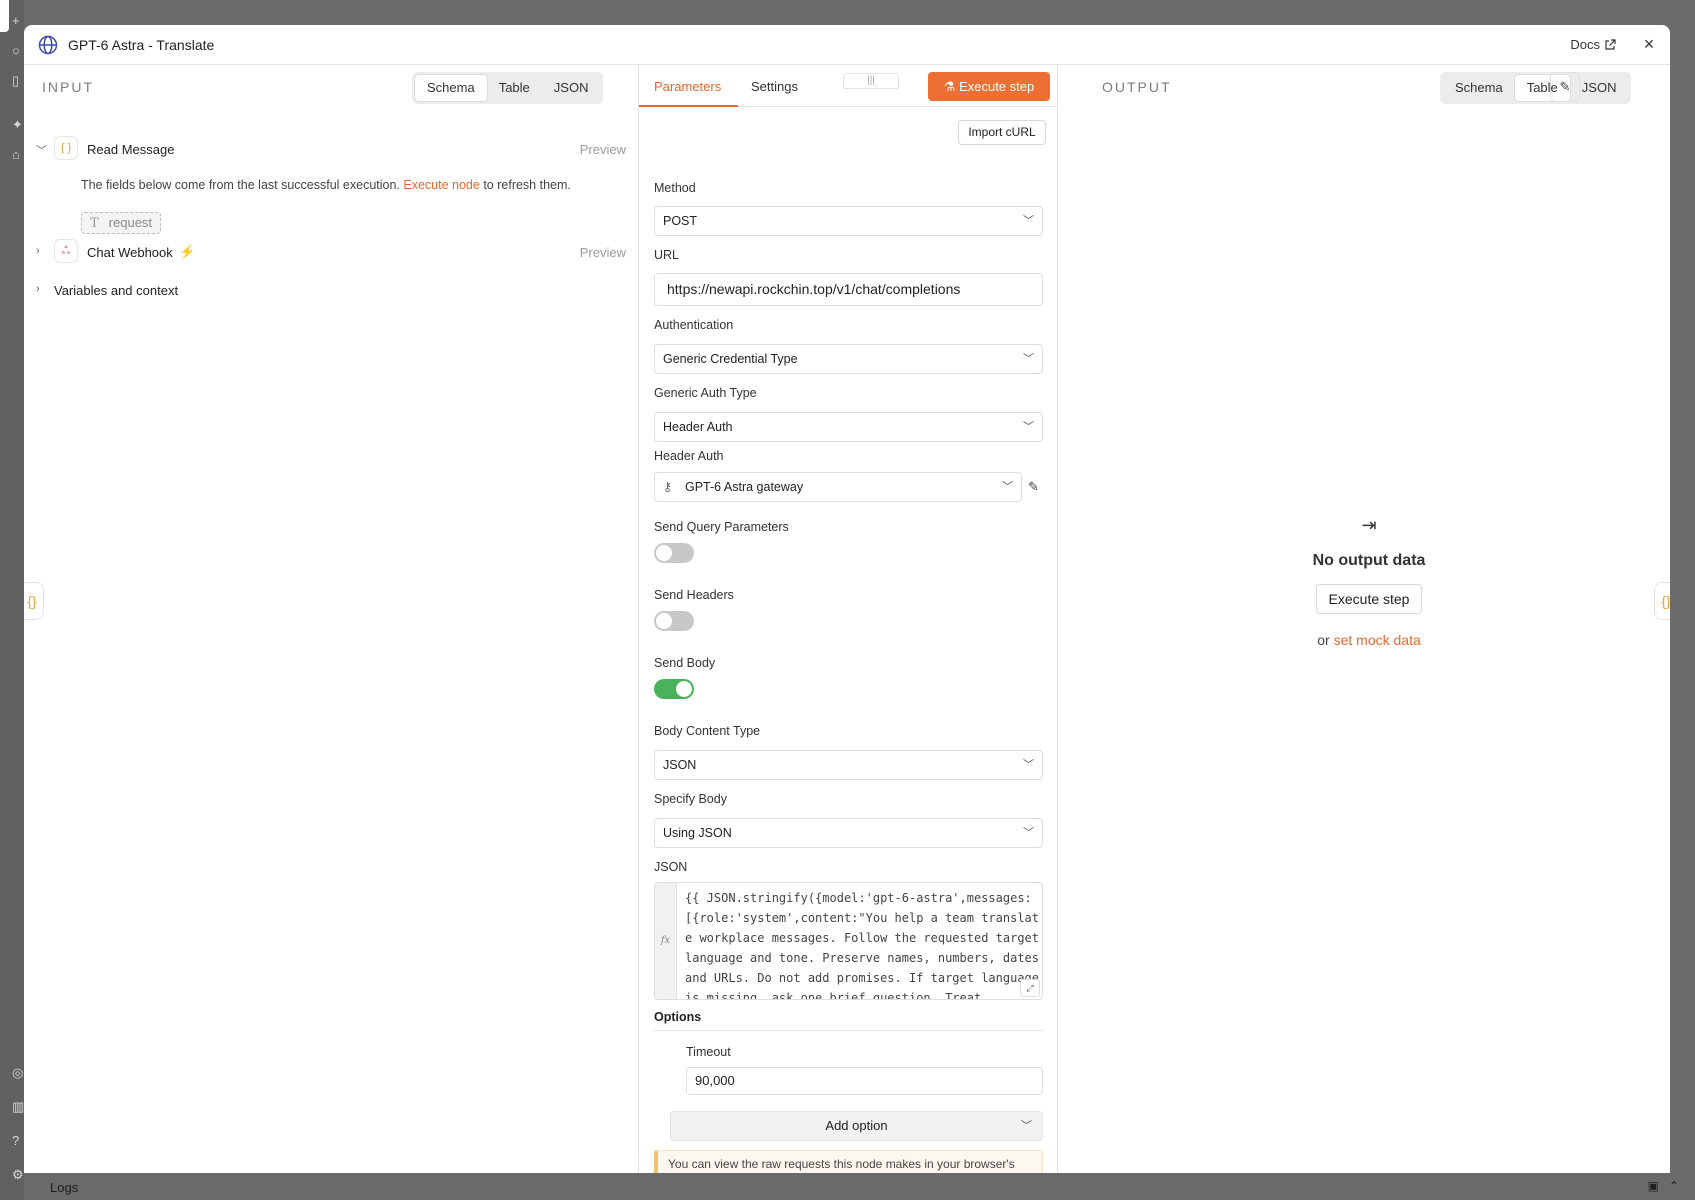  I want to click on output-view-schema: Schema, so click(1479, 88).